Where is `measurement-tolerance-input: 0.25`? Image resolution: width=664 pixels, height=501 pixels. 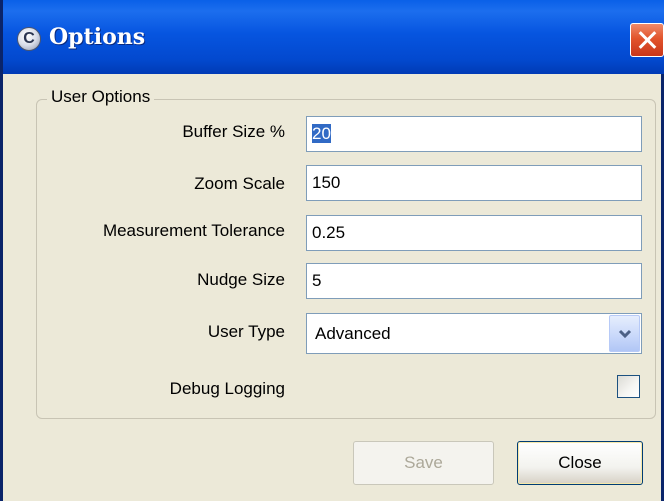 measurement-tolerance-input: 0.25 is located at coordinates (474, 233).